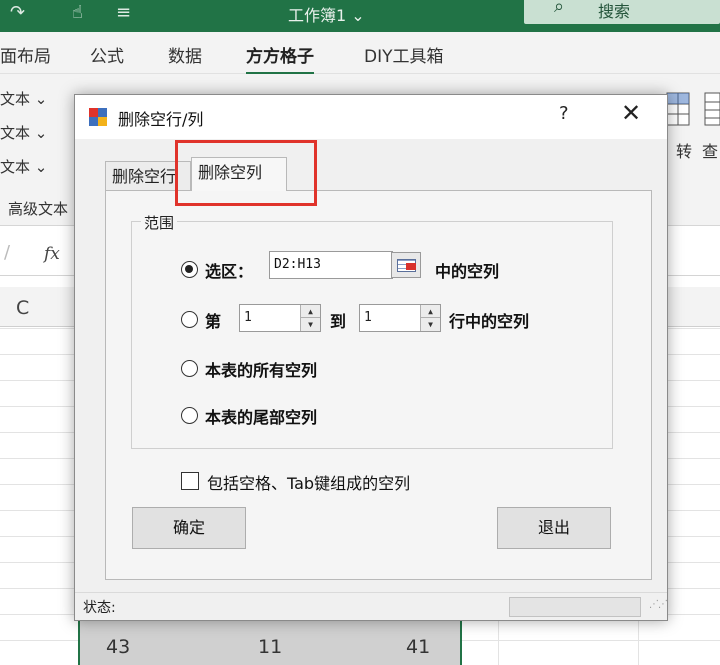 This screenshot has width=720, height=665. I want to click on tab-page-layout: 面布局, so click(25, 54).